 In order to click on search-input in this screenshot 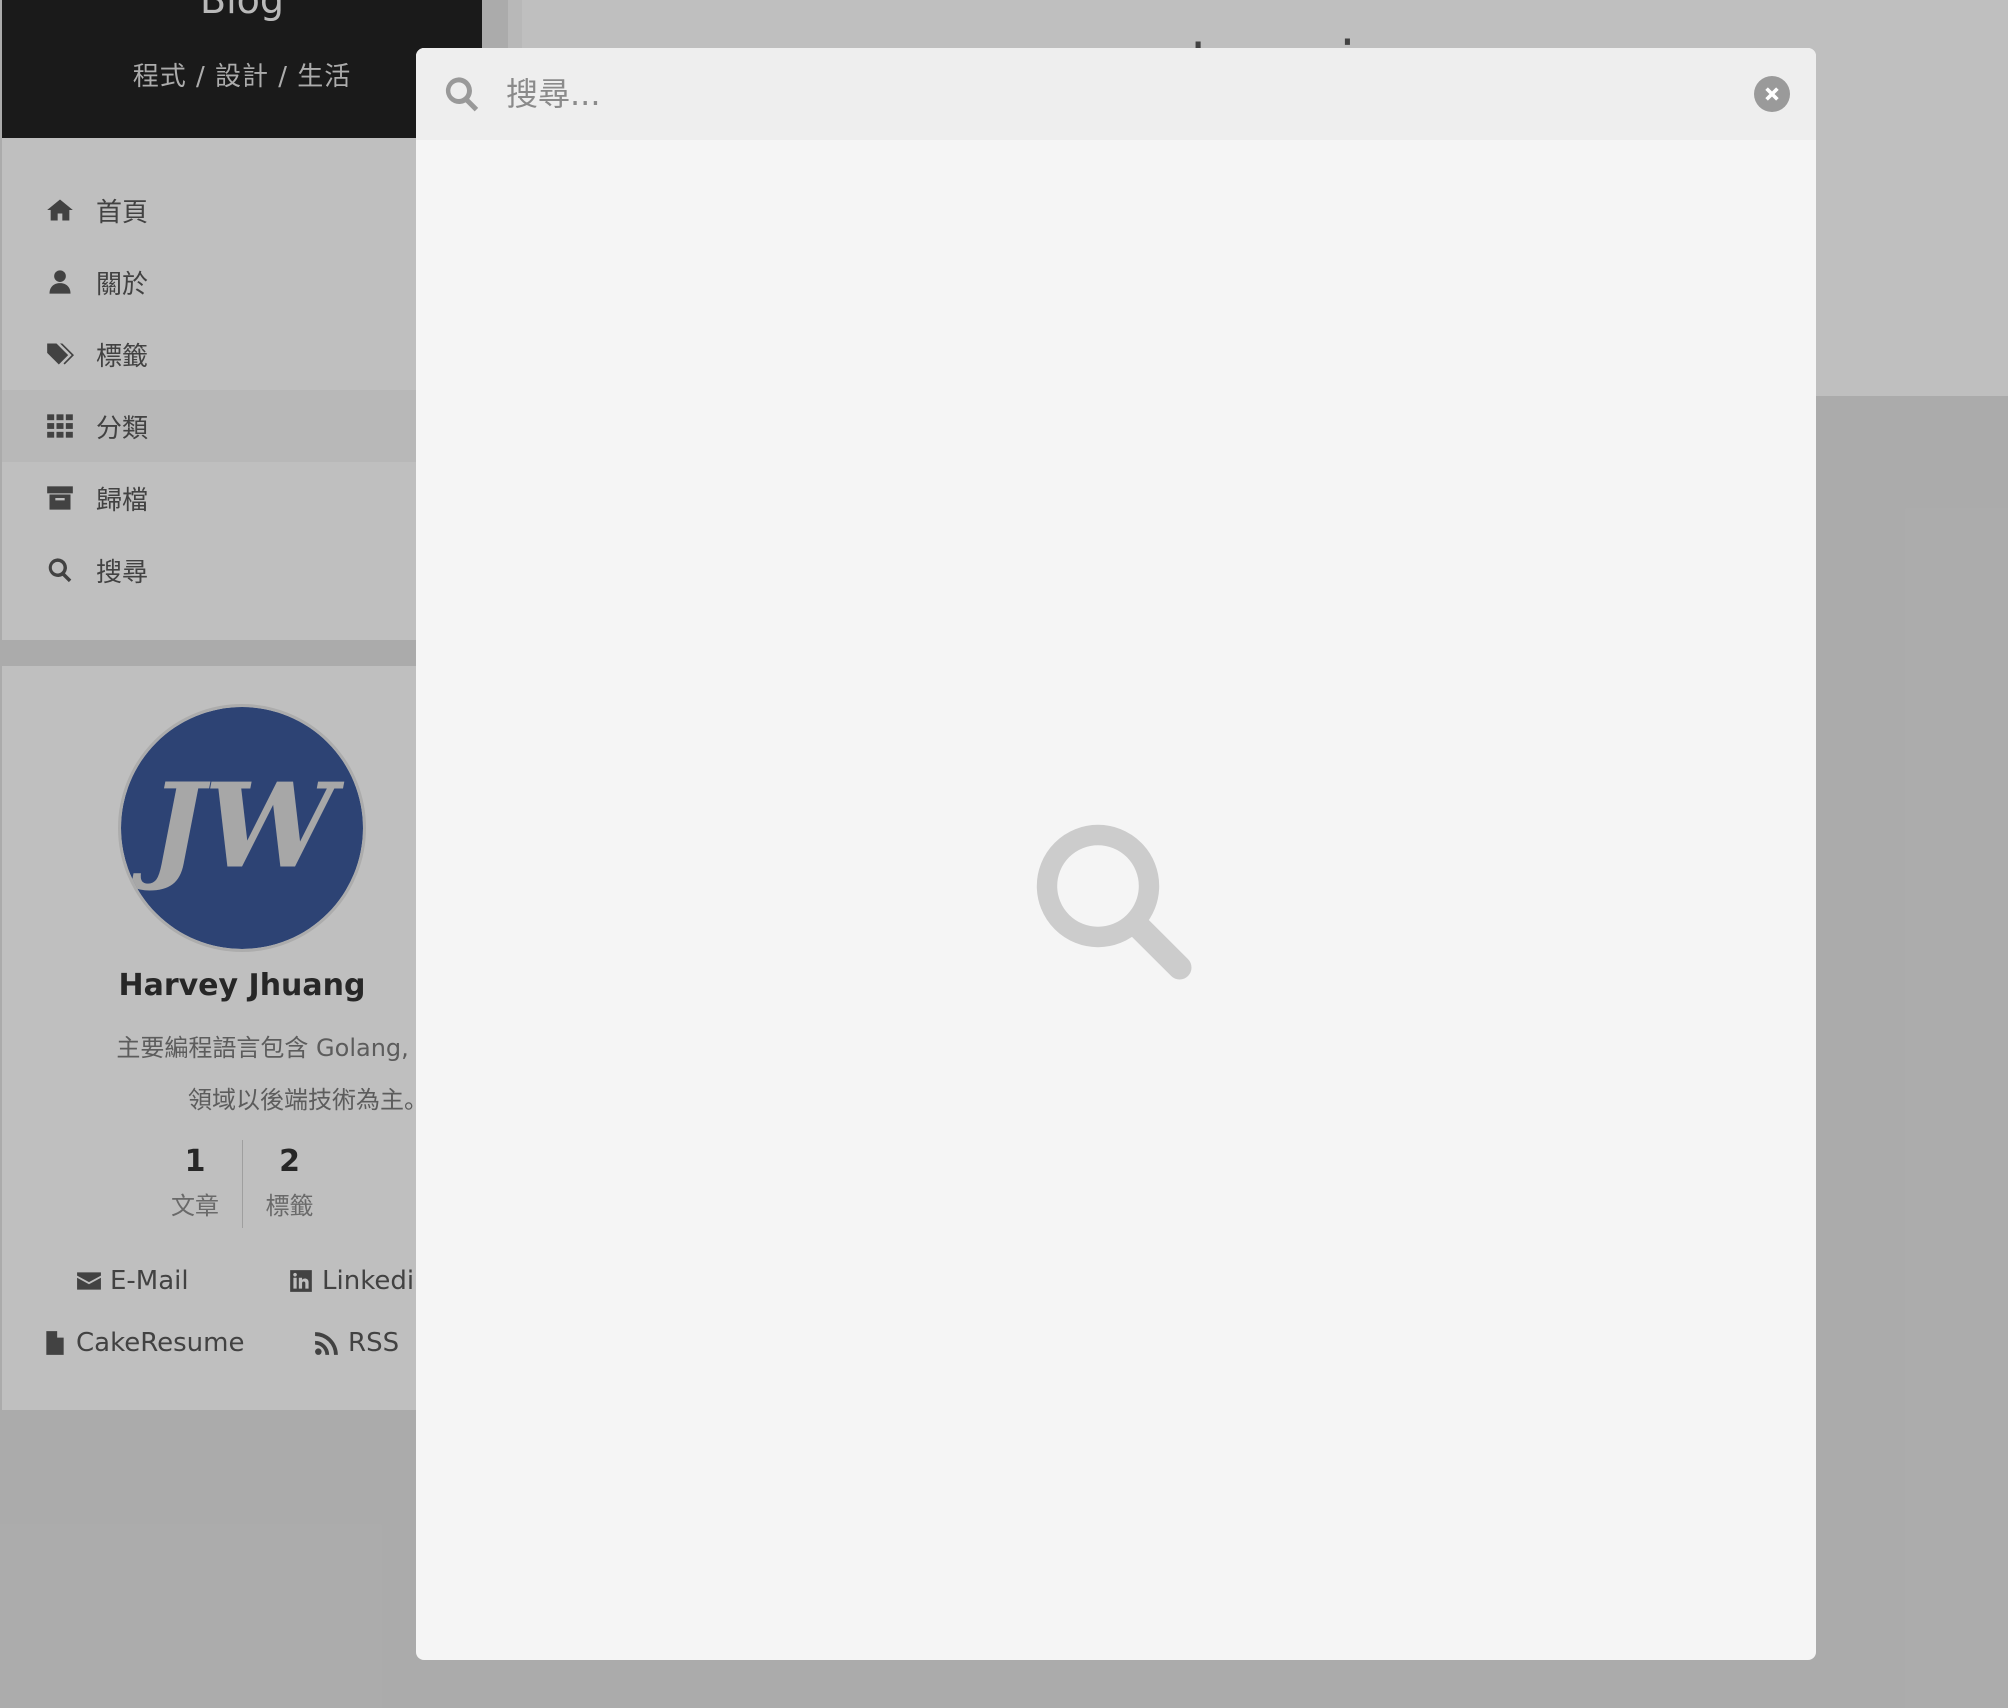, I will do `click(1120, 94)`.